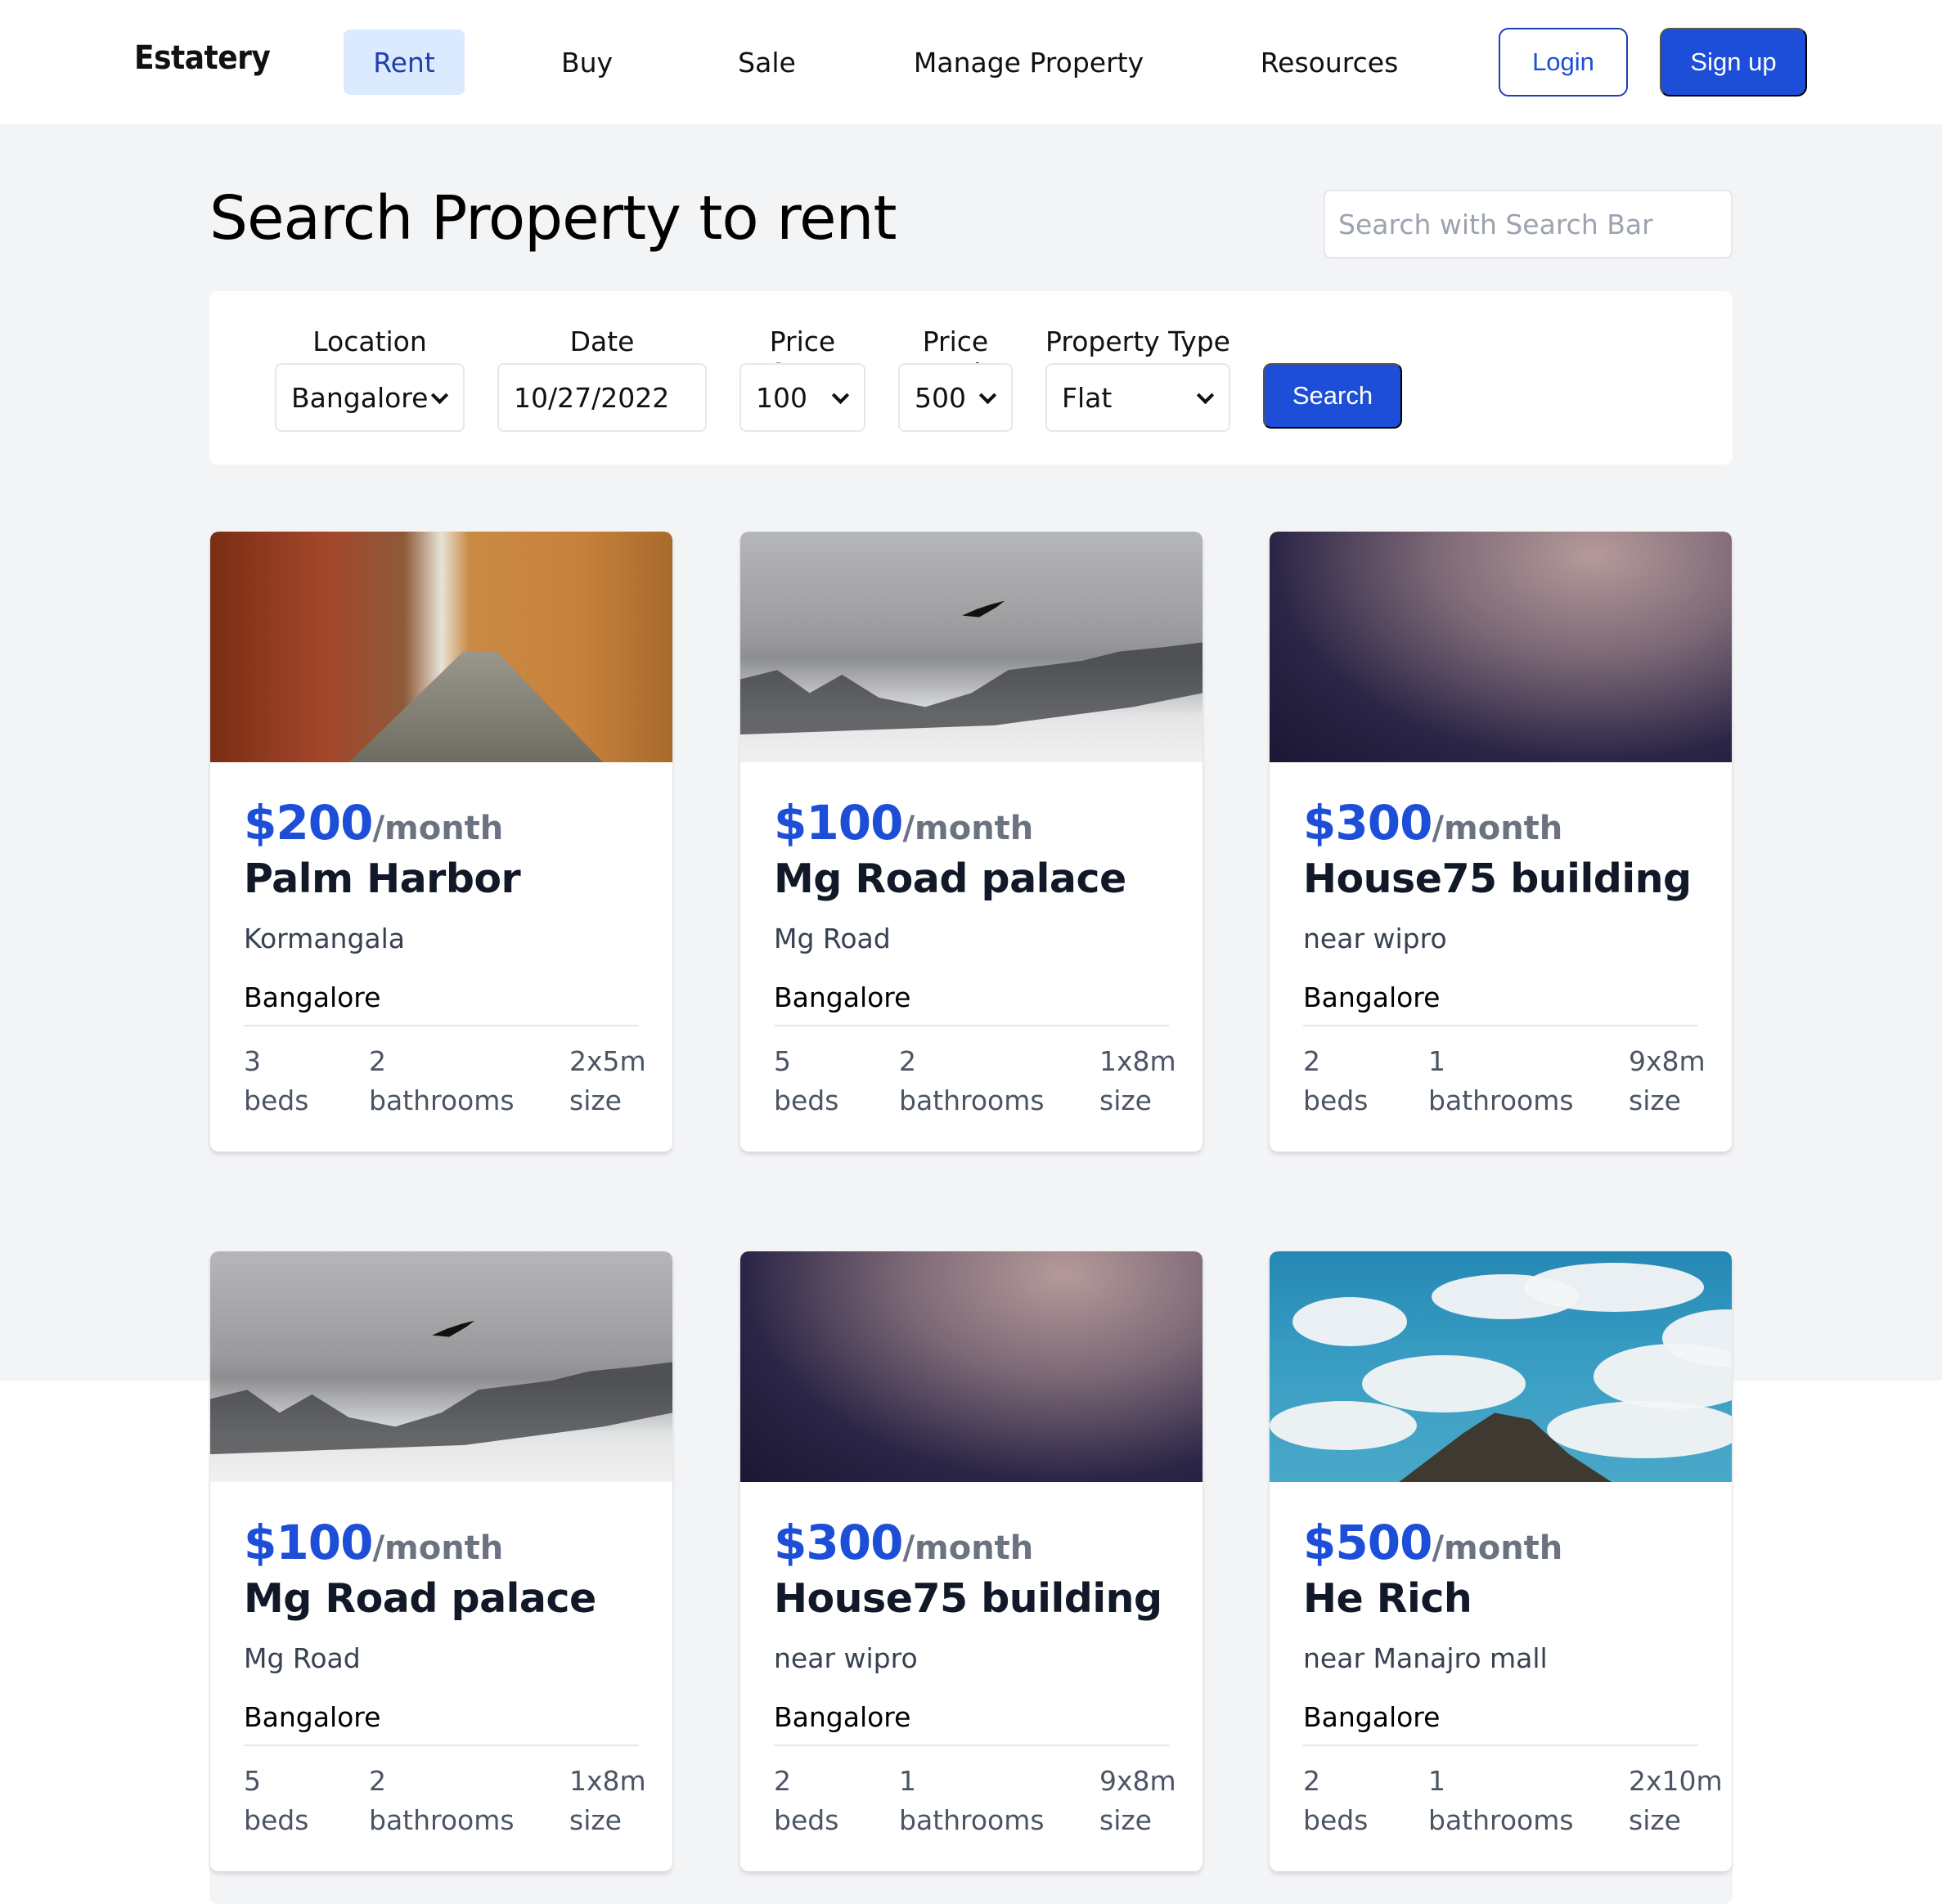  What do you see at coordinates (608, 1081) in the screenshot?
I see `size-stat: 2x5m size` at bounding box center [608, 1081].